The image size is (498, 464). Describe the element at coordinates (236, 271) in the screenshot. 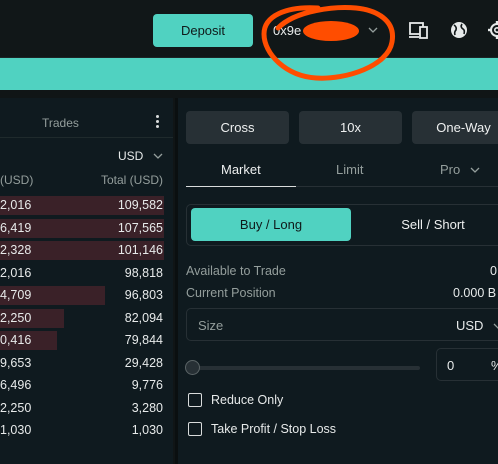

I see `available-to-trade-label: Available to Trade` at that location.